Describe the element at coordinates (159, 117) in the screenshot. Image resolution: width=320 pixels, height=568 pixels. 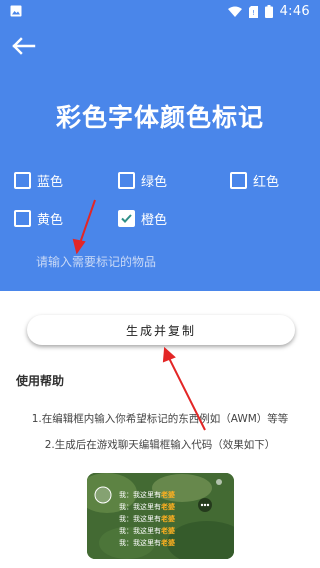
I see `page-title: 彩色字体颜色标记` at that location.